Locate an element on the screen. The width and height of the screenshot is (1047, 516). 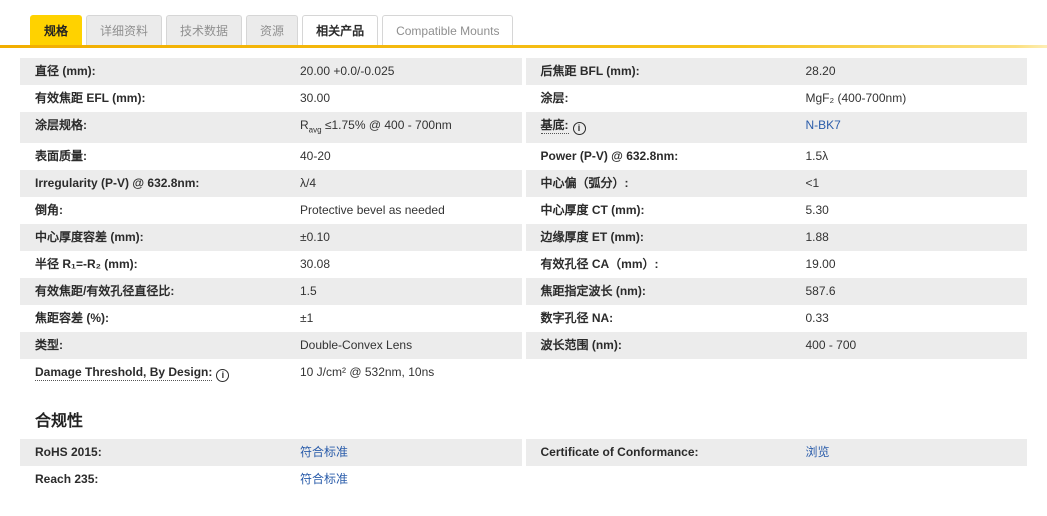
spec-label: 有效焦距 EFL (mm): is located at coordinates (90, 98).